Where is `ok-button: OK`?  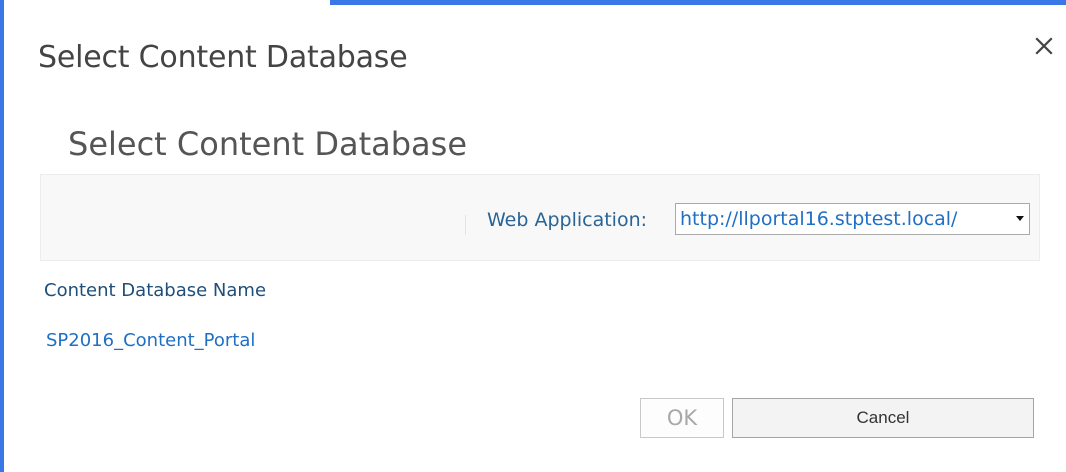
ok-button: OK is located at coordinates (682, 418).